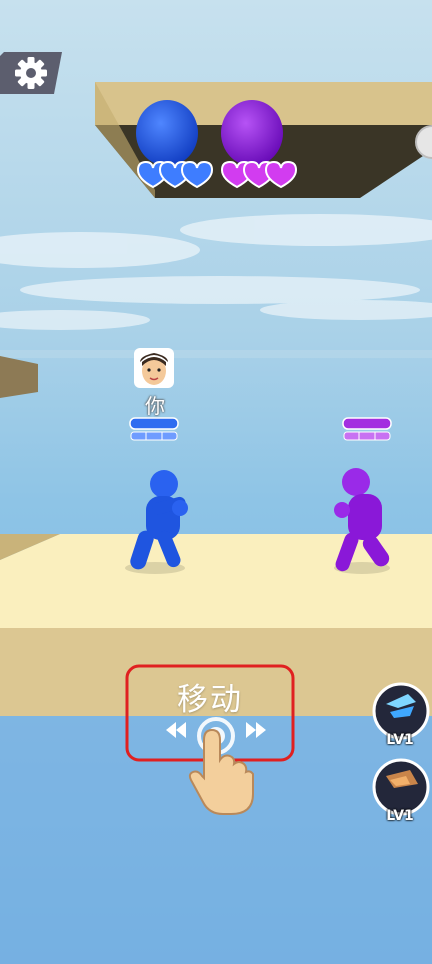 Image resolution: width=432 pixels, height=964 pixels. I want to click on blue-heart-icon, so click(175, 174).